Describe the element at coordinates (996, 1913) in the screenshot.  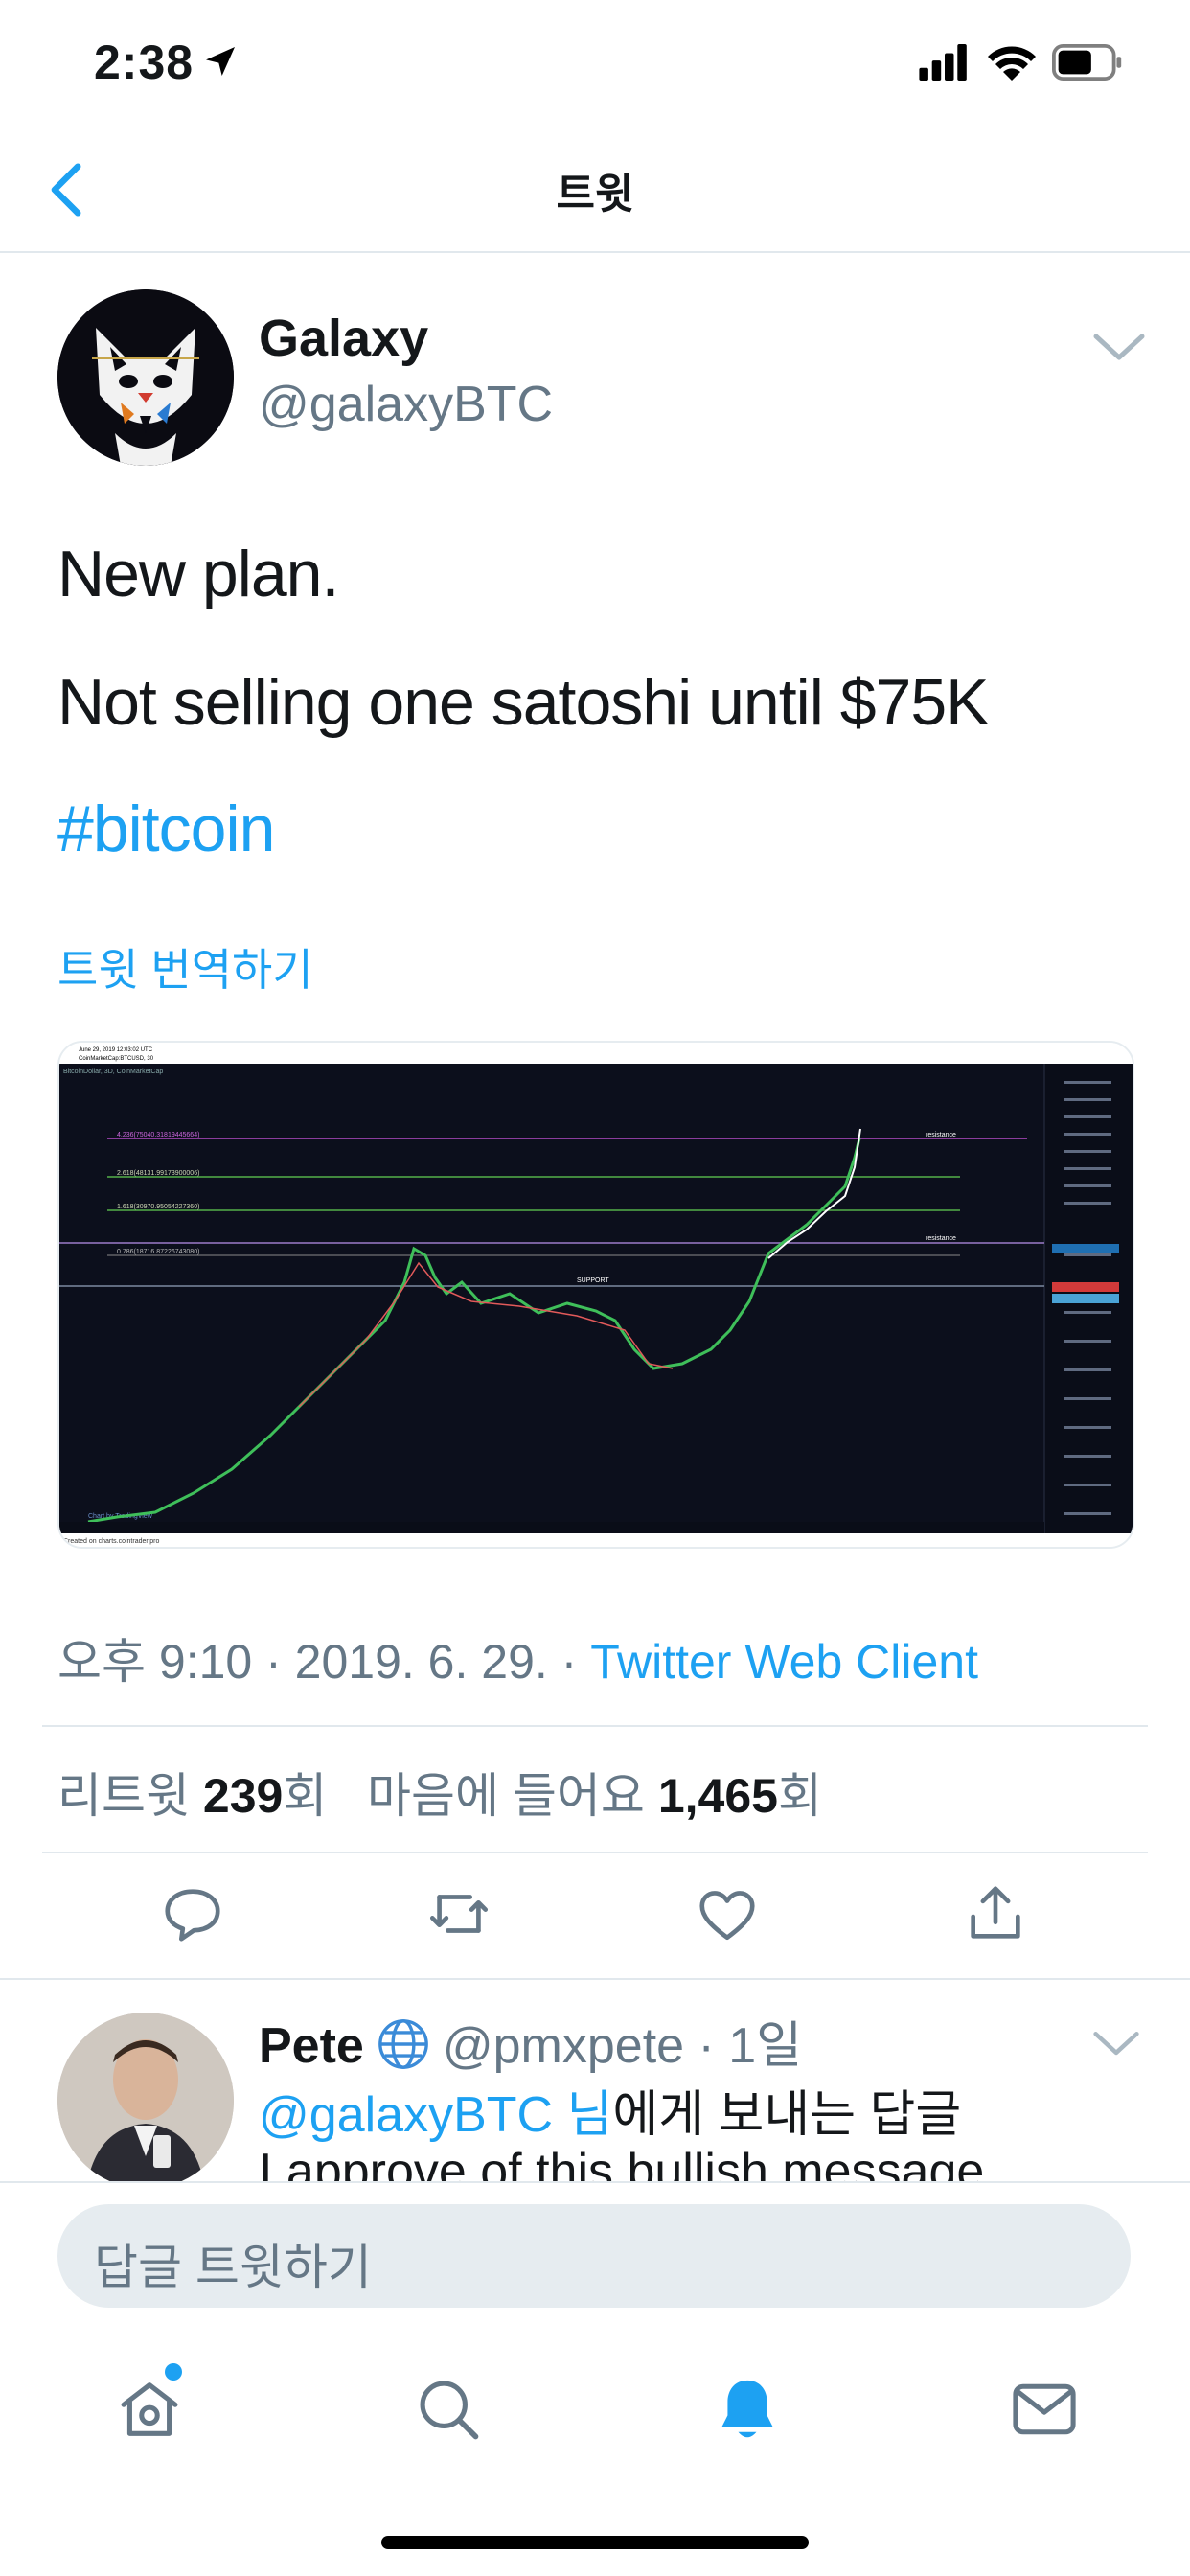
I see `share-icon` at that location.